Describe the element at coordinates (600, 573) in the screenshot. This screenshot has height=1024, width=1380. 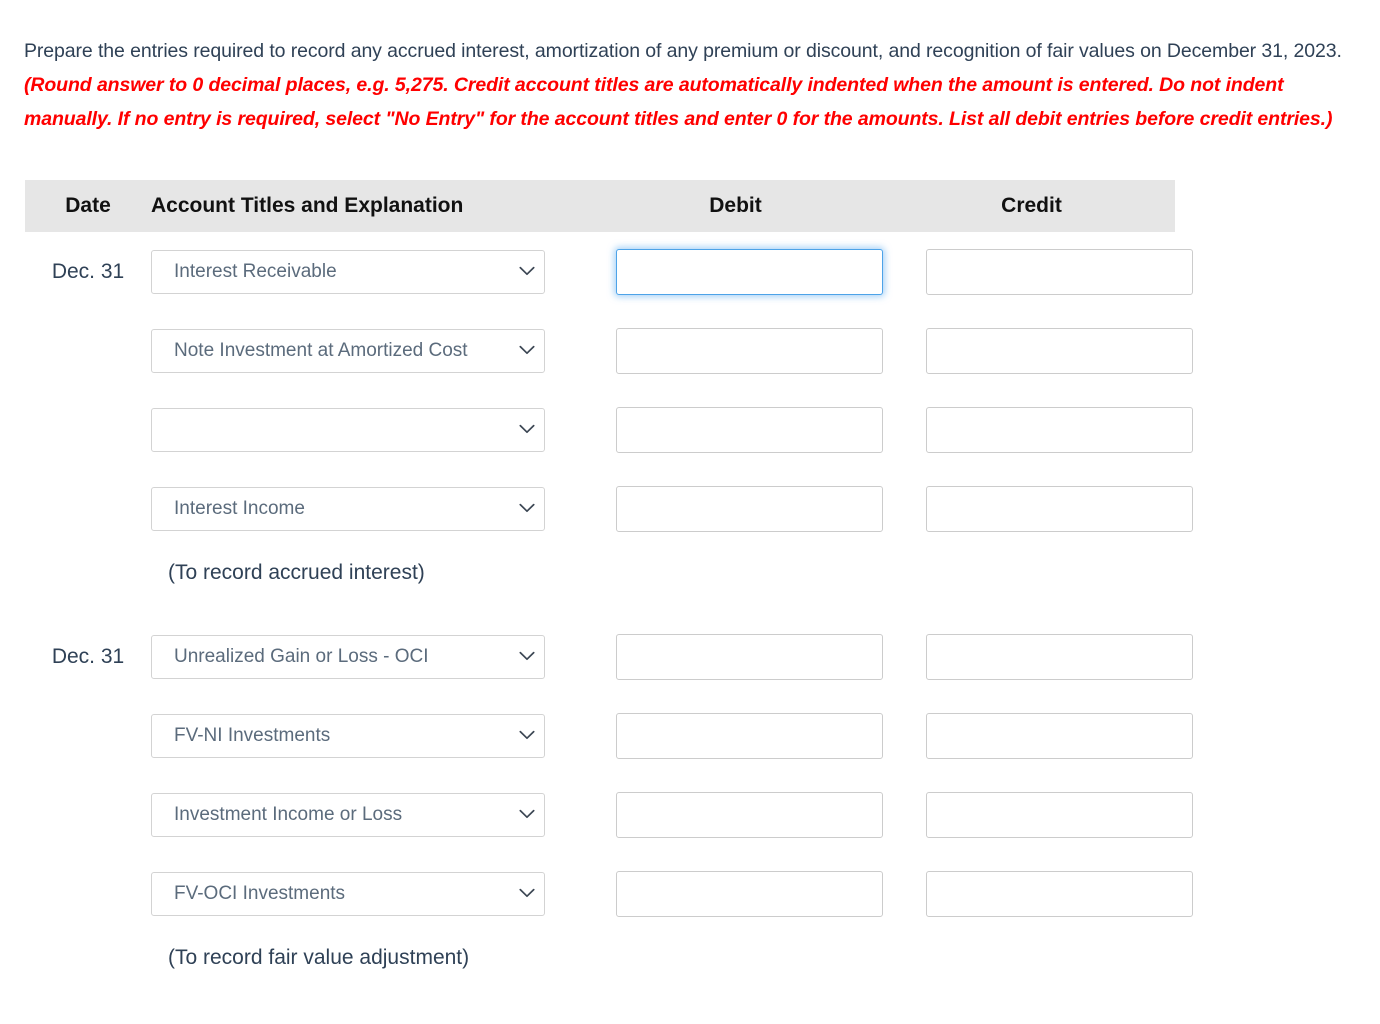
I see `entry-memo-row: (To record accrued interest)` at that location.